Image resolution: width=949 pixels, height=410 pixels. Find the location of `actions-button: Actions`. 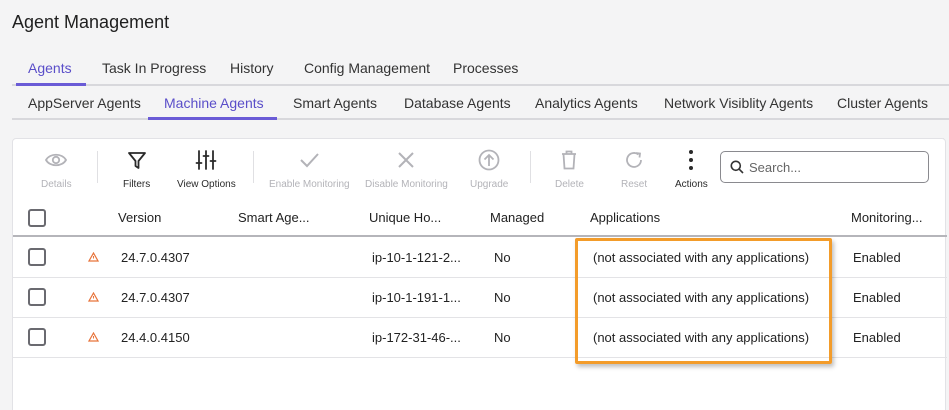

actions-button: Actions is located at coordinates (691, 169).